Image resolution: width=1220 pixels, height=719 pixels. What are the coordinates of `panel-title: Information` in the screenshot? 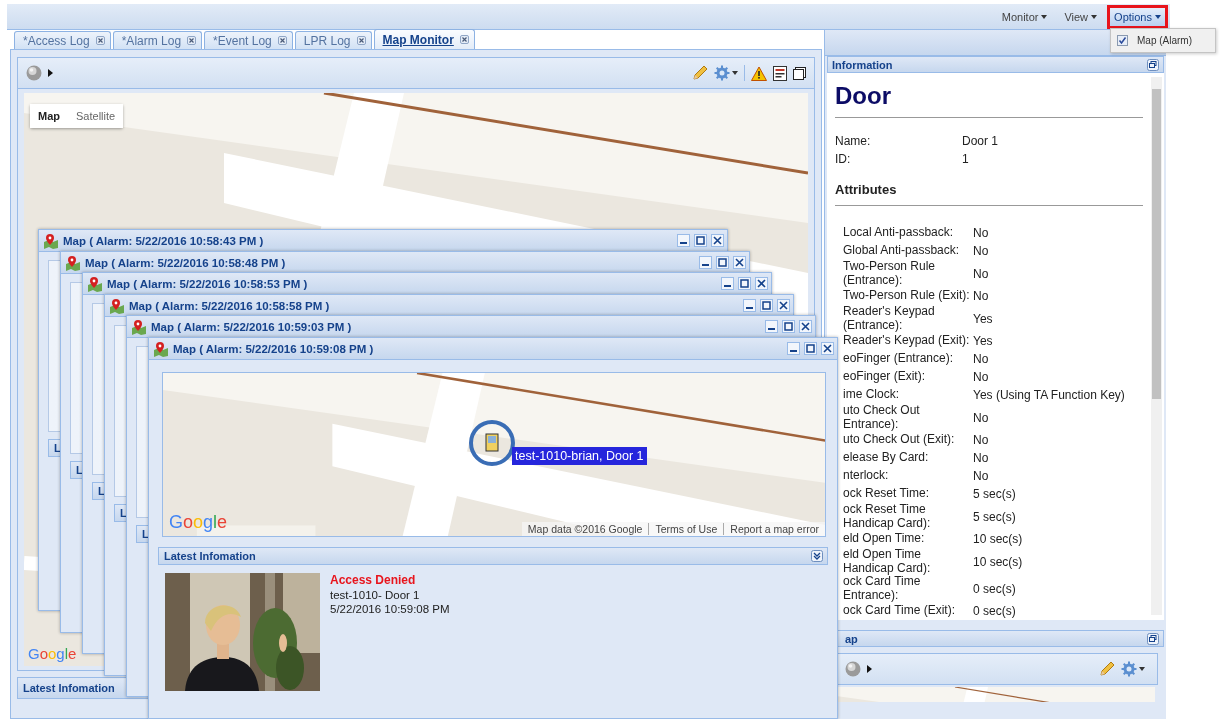 It's located at (862, 64).